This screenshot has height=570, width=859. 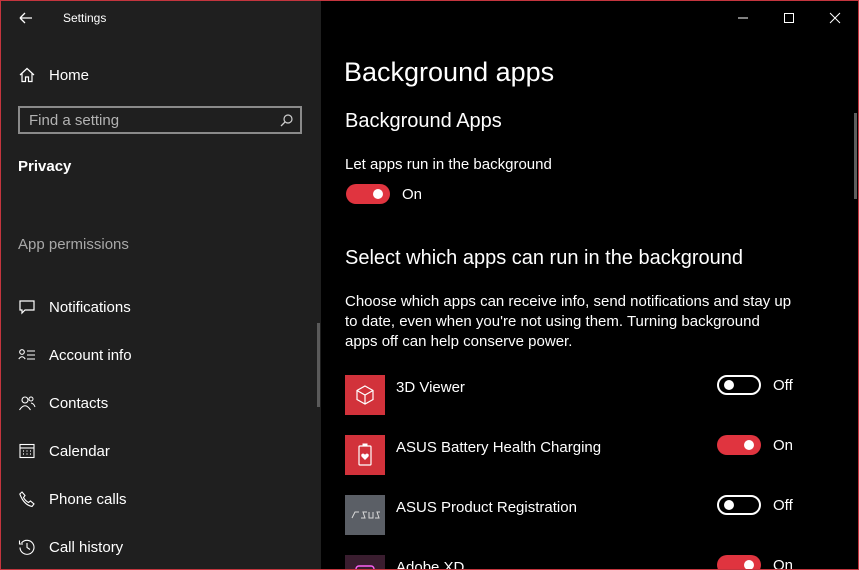 I want to click on sidebar-item-notifications: Notifications, so click(x=74, y=307).